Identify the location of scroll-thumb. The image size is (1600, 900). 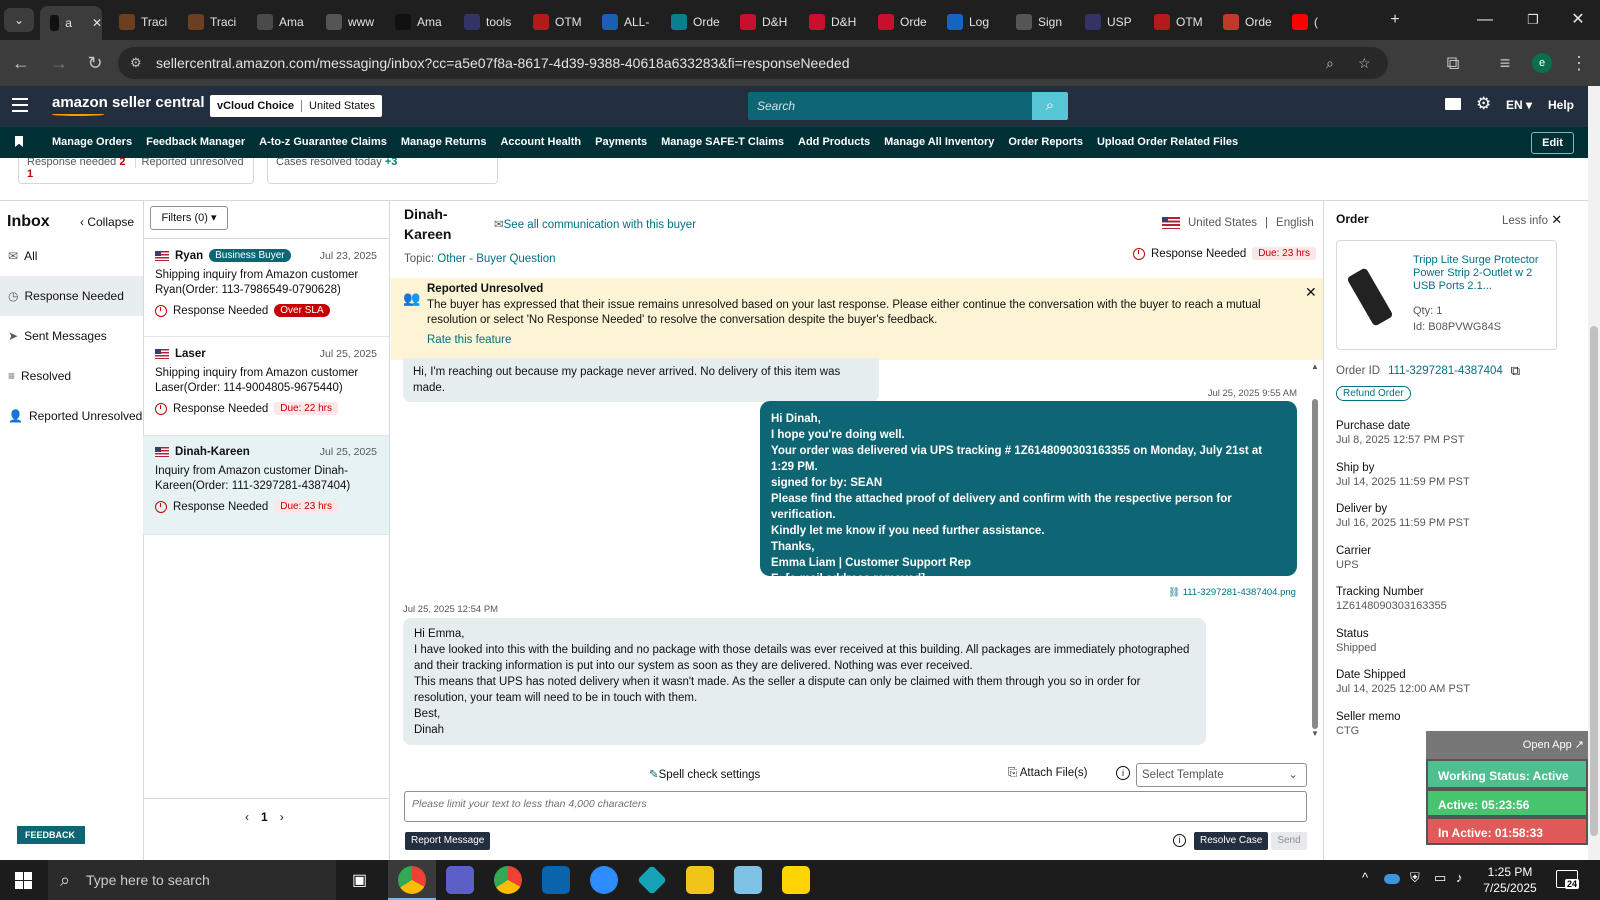
(1315, 564).